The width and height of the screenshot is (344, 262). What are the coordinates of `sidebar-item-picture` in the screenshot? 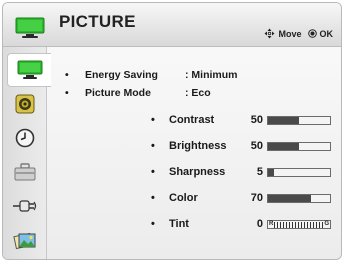 It's located at (29, 70).